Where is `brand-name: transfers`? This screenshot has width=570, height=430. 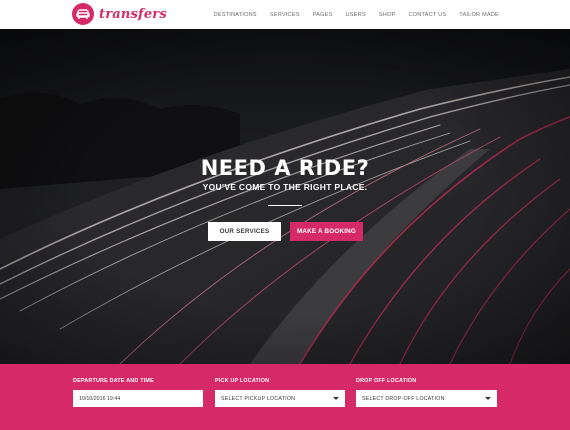
brand-name: transfers is located at coordinates (133, 14).